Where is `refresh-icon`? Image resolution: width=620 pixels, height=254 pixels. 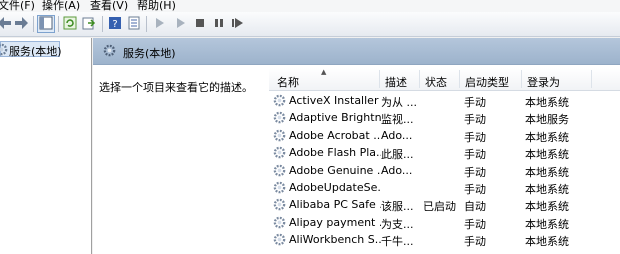 refresh-icon is located at coordinates (70, 24).